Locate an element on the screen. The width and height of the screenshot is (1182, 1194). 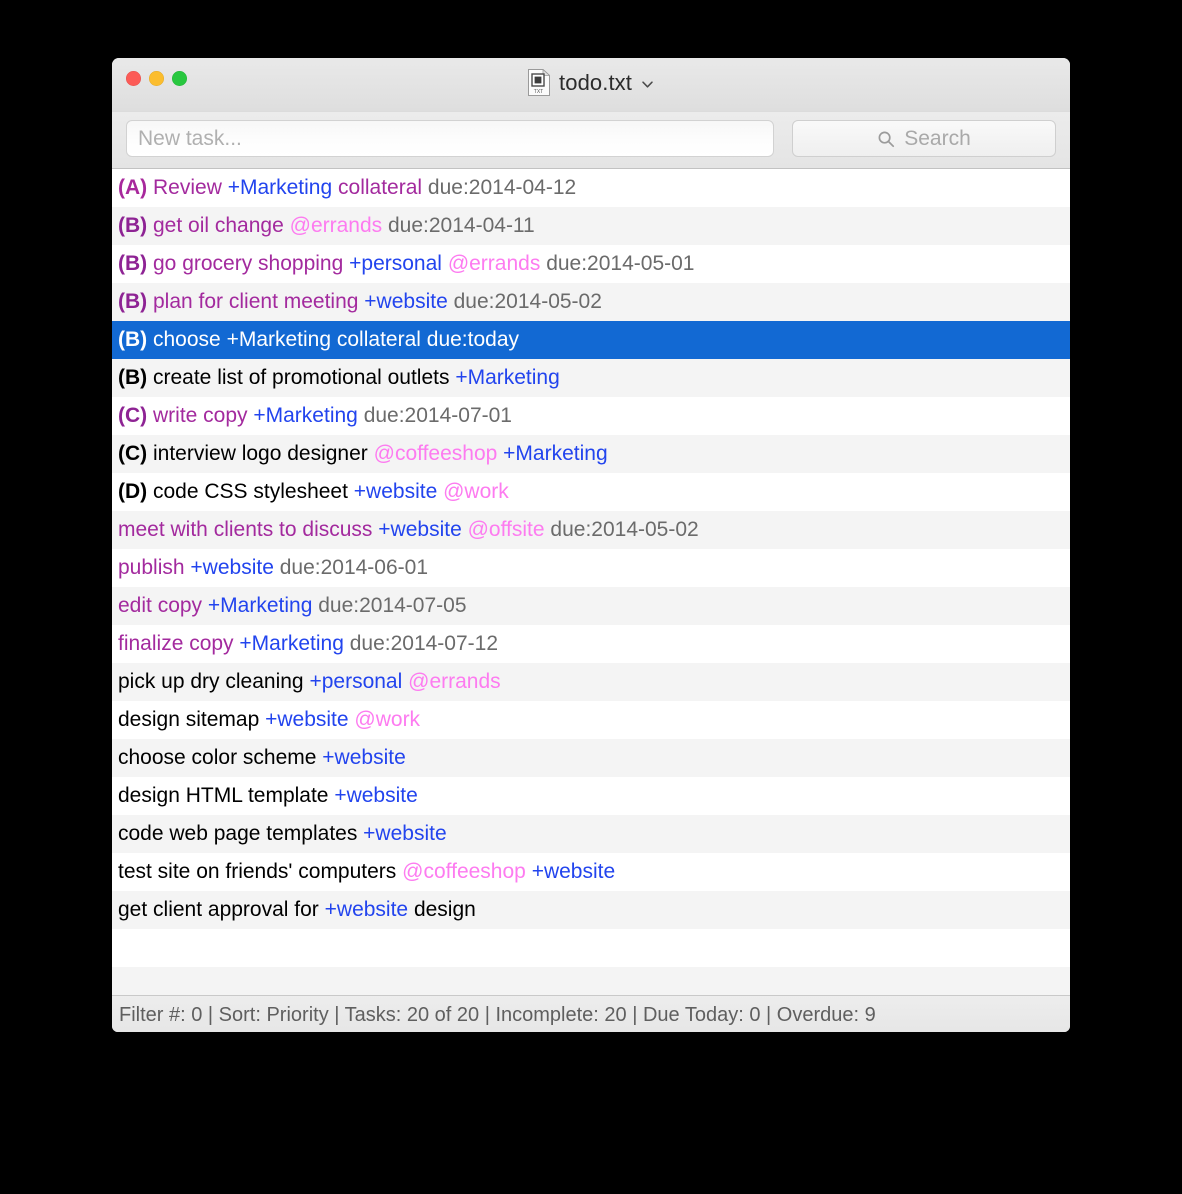
task-text: finalize copy is located at coordinates (176, 643).